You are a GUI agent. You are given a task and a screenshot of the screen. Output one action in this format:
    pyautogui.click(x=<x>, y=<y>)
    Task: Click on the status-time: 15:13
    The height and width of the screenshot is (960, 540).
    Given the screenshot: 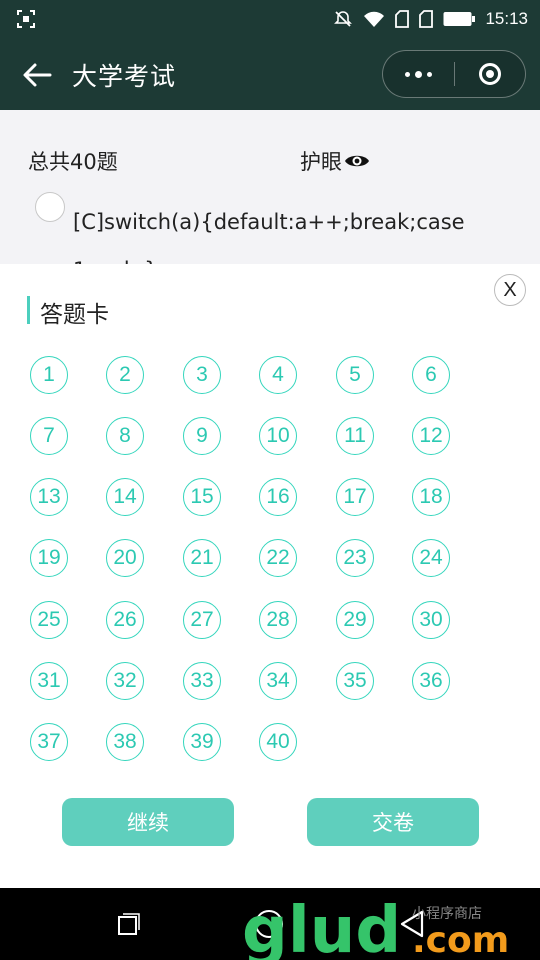 What is the action you would take?
    pyautogui.click(x=506, y=18)
    